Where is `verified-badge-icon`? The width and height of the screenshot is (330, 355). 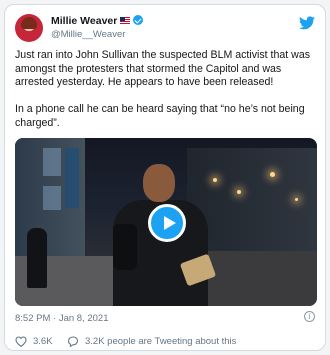 verified-badge-icon is located at coordinates (138, 20).